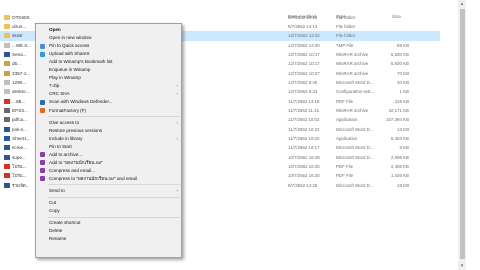 The width and height of the screenshot is (480, 270). I want to click on file-date: 10/7/2562 16:30, so click(304, 176).